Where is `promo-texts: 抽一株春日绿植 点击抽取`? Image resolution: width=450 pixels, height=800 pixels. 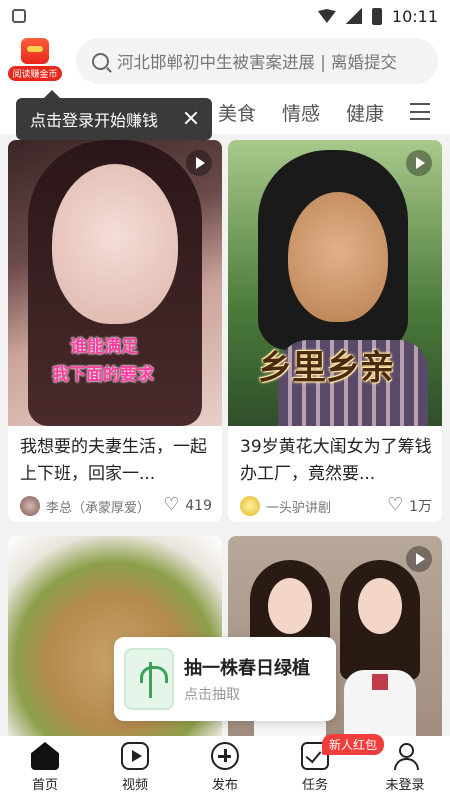 promo-texts: 抽一株春日绿植 点击抽取 is located at coordinates (247, 679).